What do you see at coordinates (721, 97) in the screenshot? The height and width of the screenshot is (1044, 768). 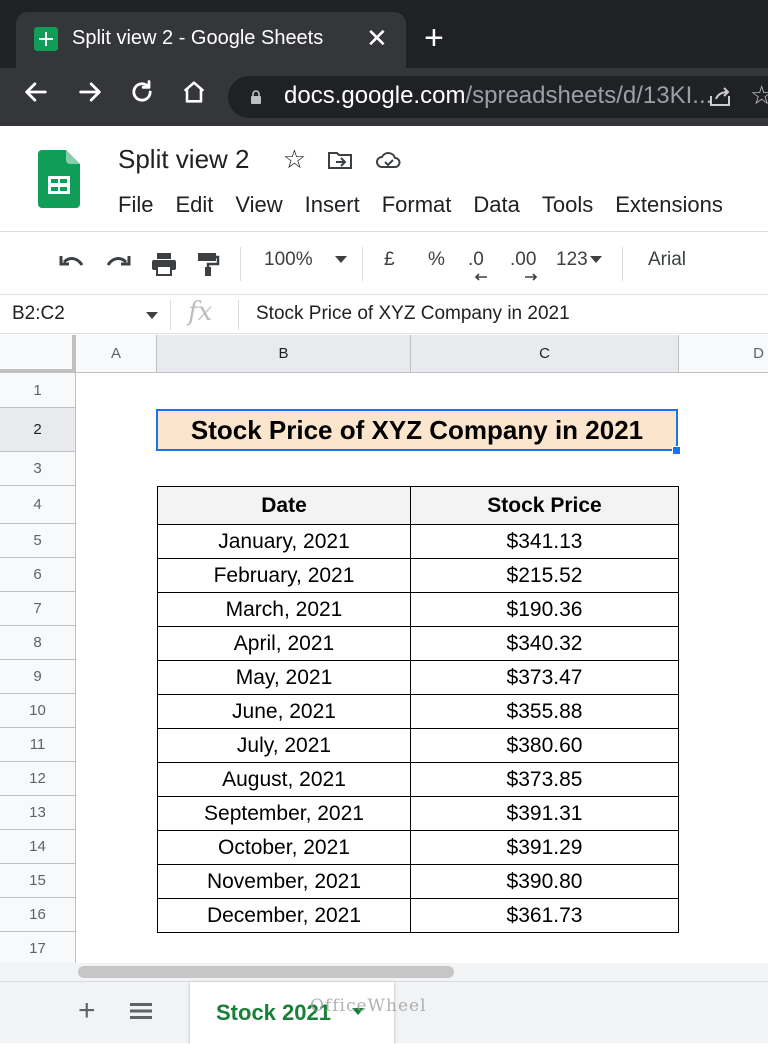 I see `share-icon` at bounding box center [721, 97].